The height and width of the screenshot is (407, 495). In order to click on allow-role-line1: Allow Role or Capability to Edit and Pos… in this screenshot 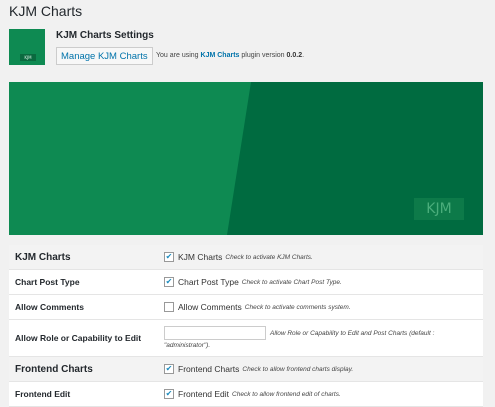, I will do `click(323, 332)`.